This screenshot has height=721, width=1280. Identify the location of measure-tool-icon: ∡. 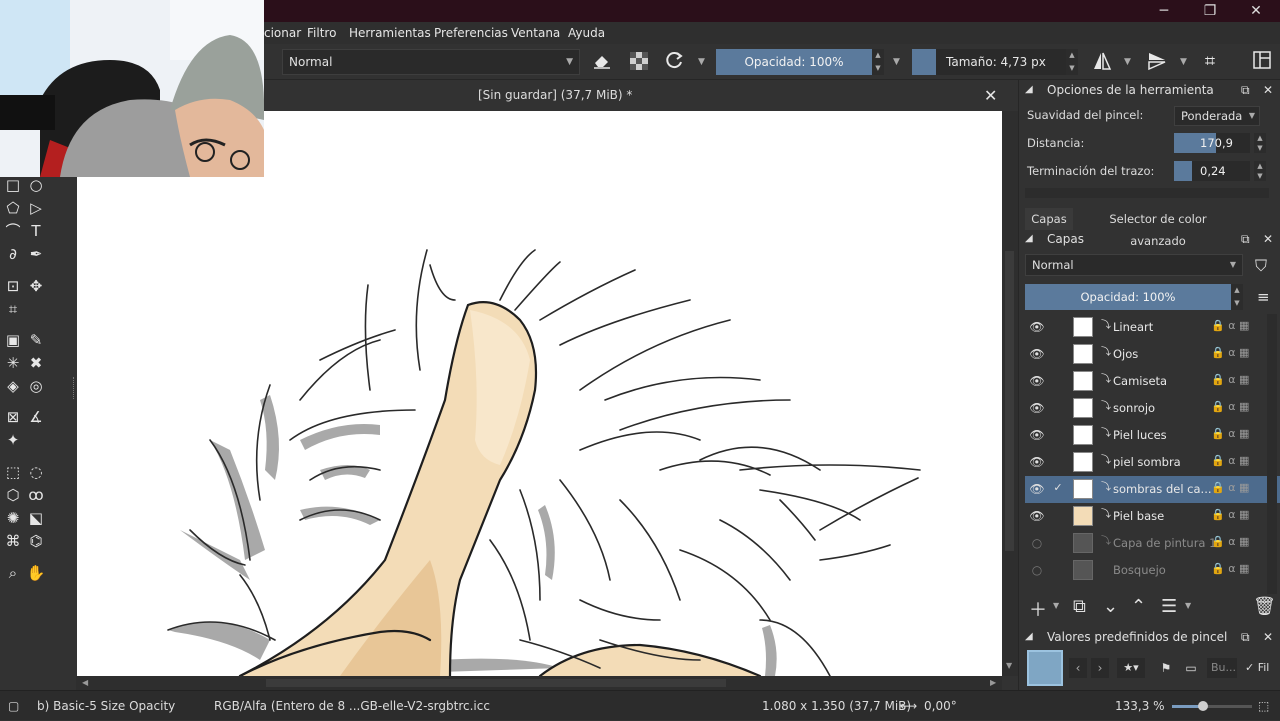
(36, 417).